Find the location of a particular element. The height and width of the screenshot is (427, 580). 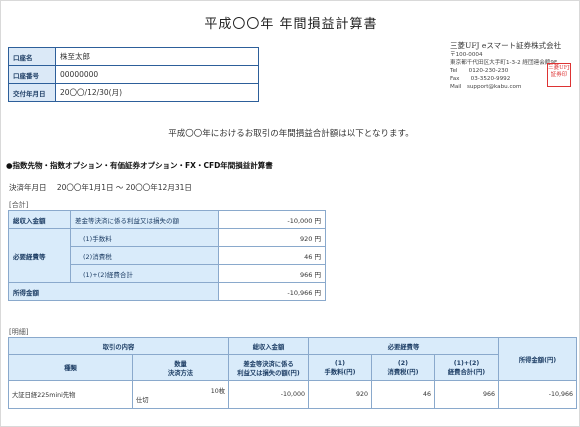

issue-date-label: 交付年月日 is located at coordinates (32, 92).